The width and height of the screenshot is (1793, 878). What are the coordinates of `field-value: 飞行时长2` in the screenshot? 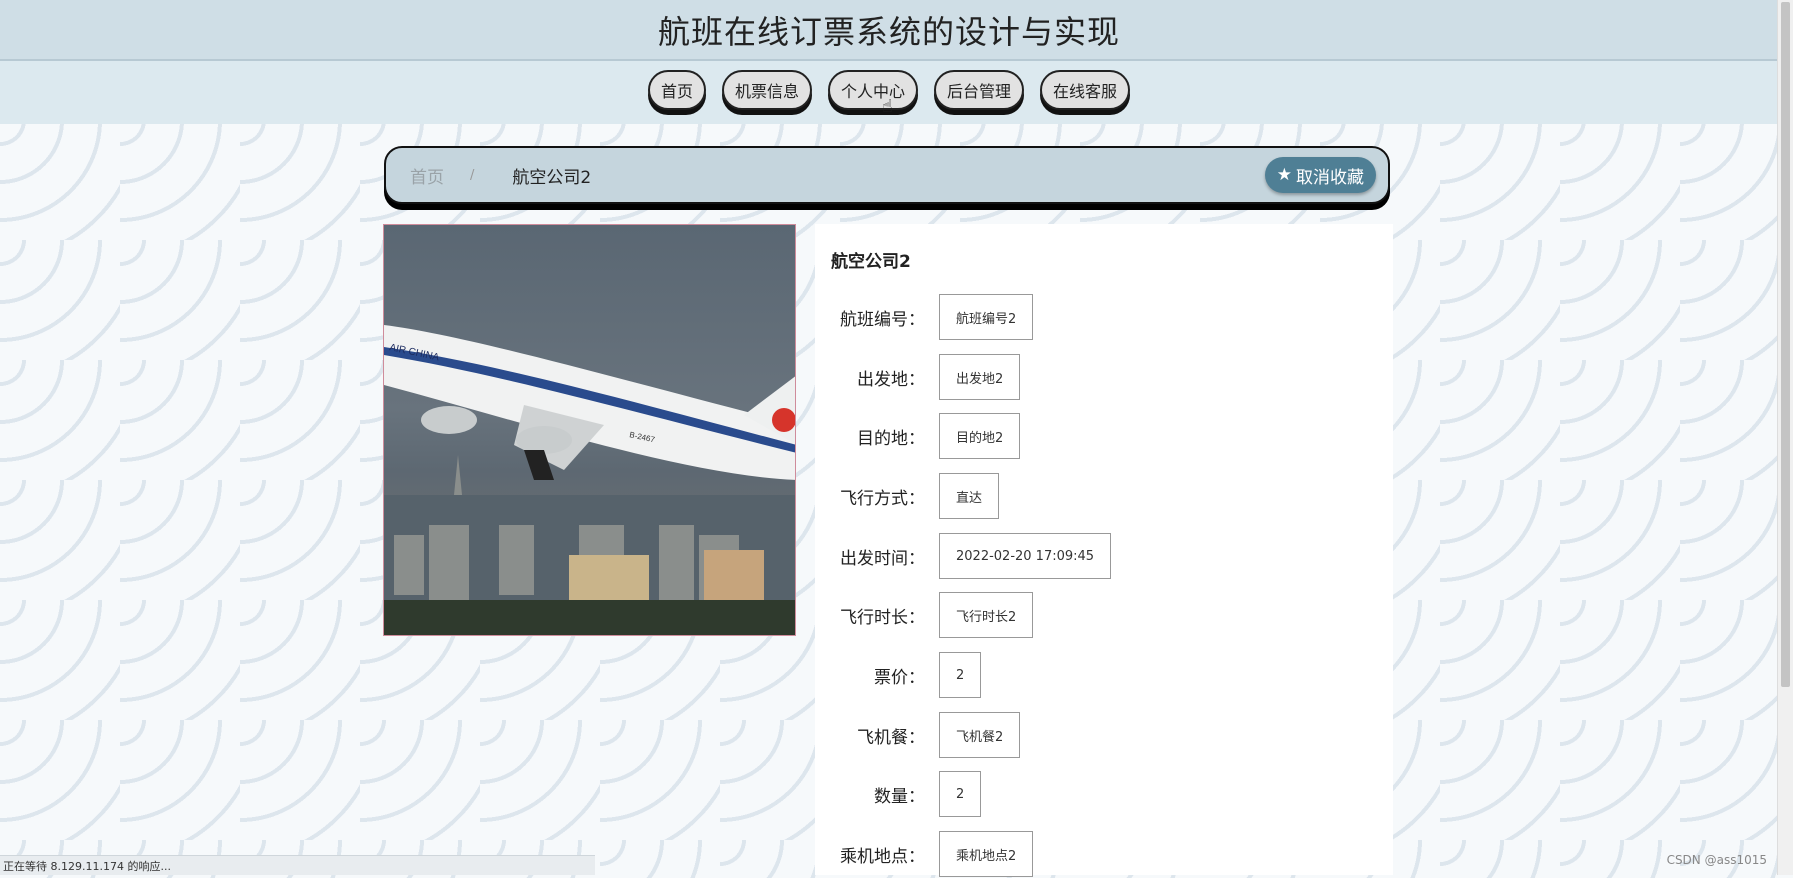 It's located at (986, 615).